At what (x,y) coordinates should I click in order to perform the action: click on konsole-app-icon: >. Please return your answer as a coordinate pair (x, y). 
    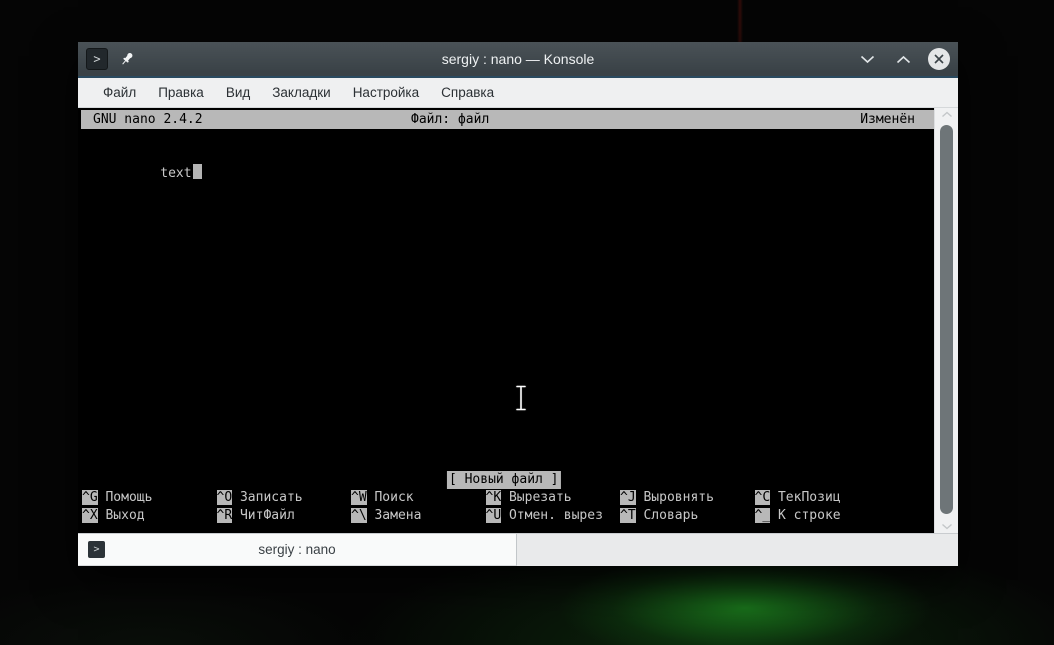
    Looking at the image, I should click on (97, 59).